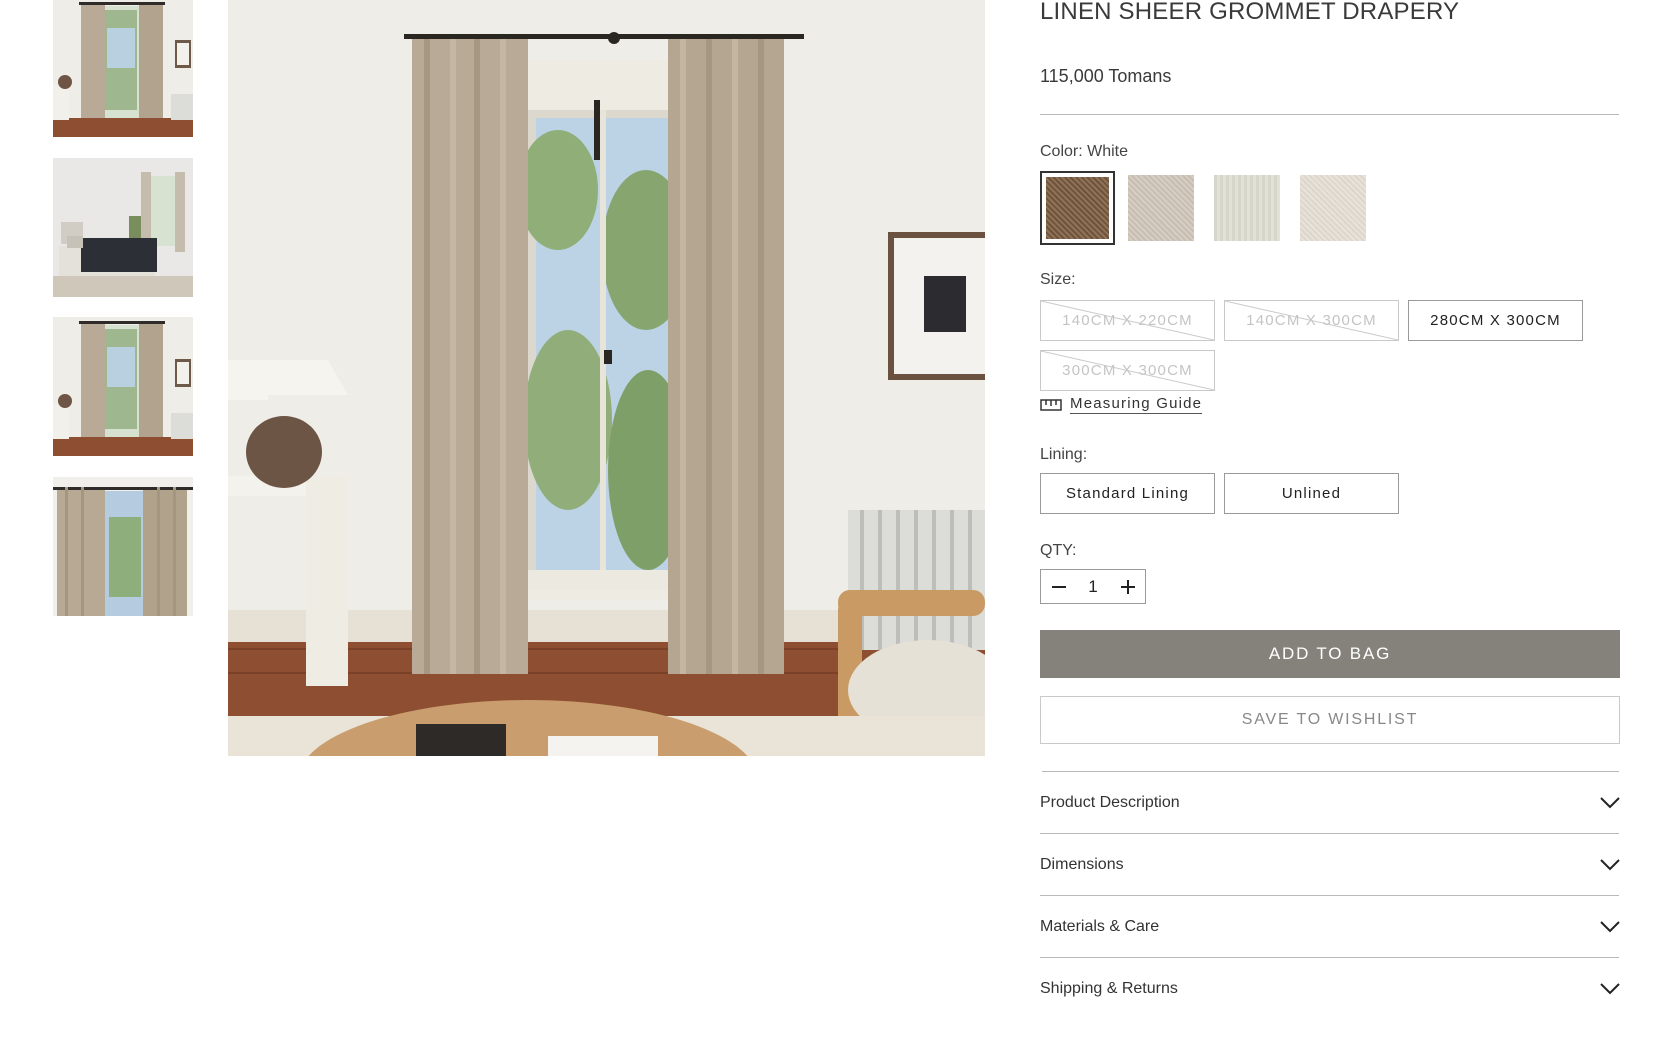 Image resolution: width=1656 pixels, height=1055 pixels. Describe the element at coordinates (1250, 12) in the screenshot. I see `product-title: LINEN SHEER GROMMET DRAPERY` at that location.